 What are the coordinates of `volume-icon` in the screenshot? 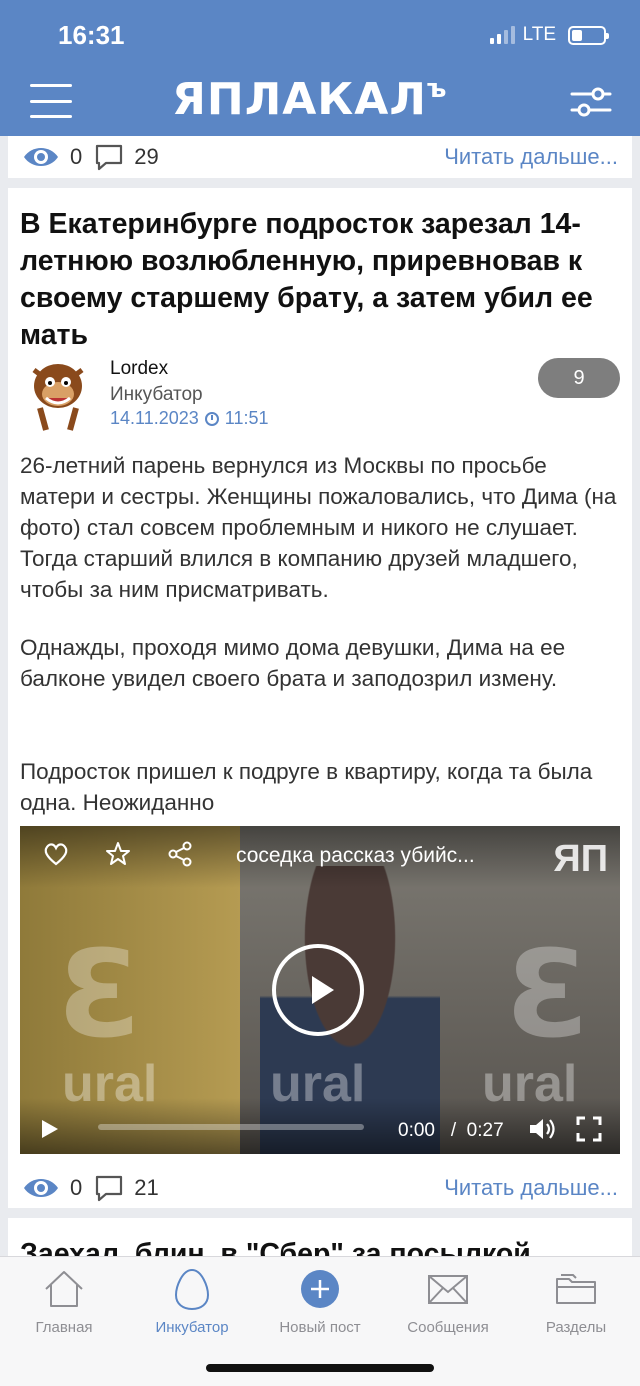 It's located at (542, 1129).